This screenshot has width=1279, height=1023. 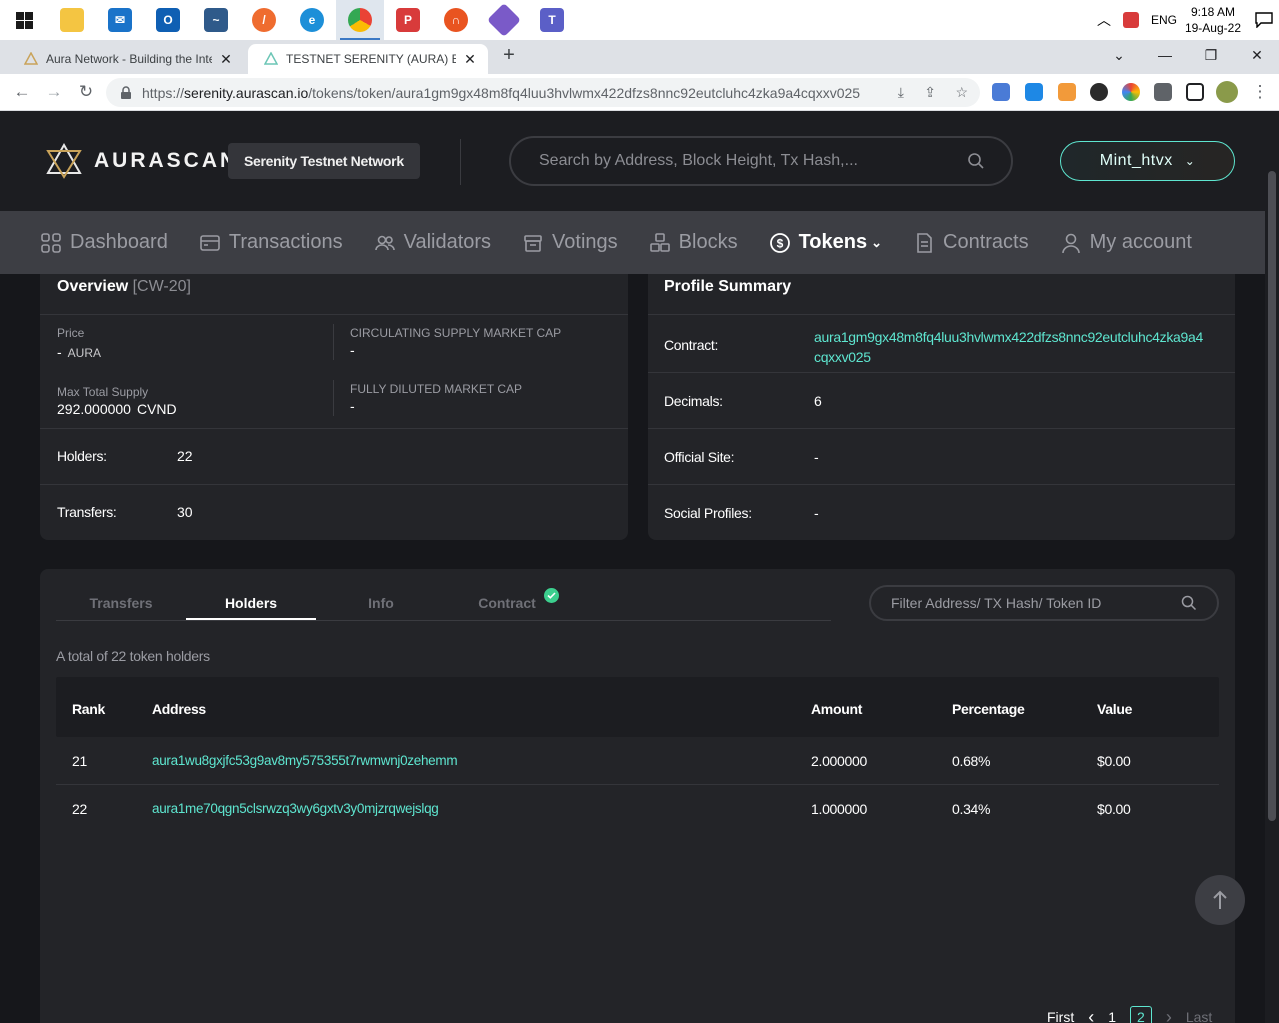 I want to click on transfers-value: 30, so click(x=185, y=512).